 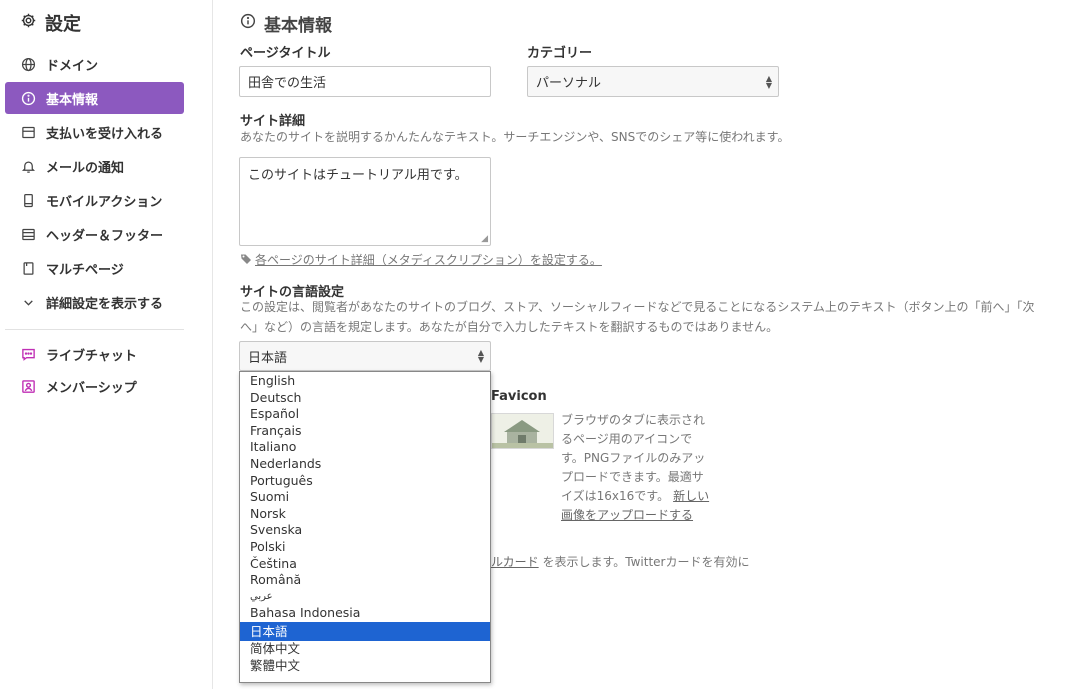 I want to click on language-option: Polski, so click(x=365, y=547).